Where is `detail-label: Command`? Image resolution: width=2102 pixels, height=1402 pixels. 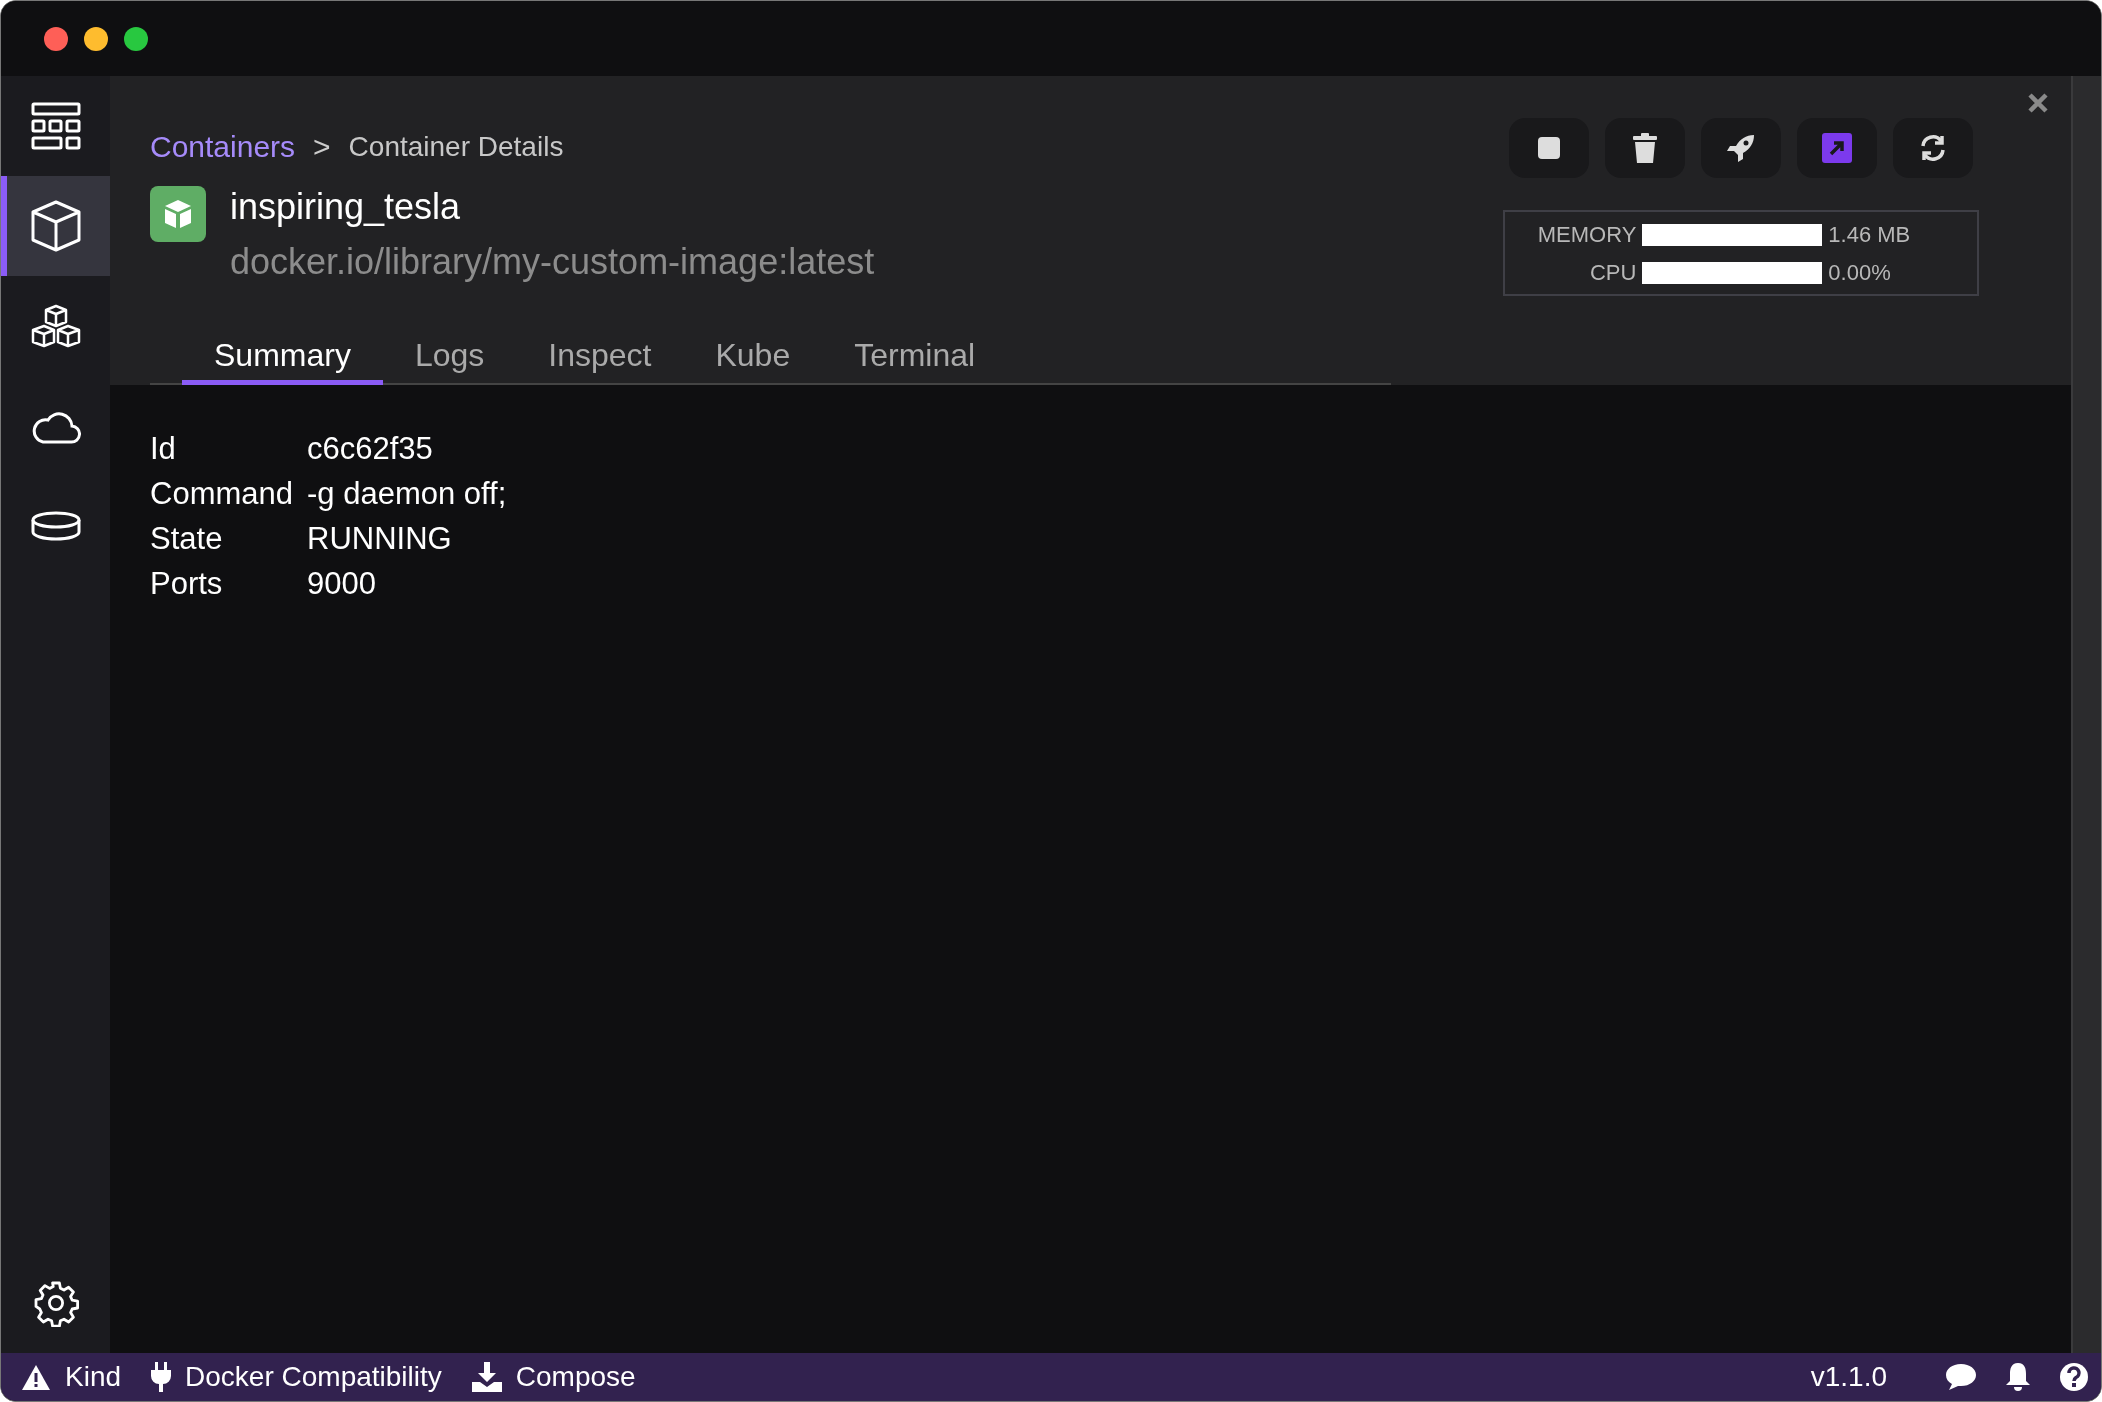
detail-label: Command is located at coordinates (221, 494).